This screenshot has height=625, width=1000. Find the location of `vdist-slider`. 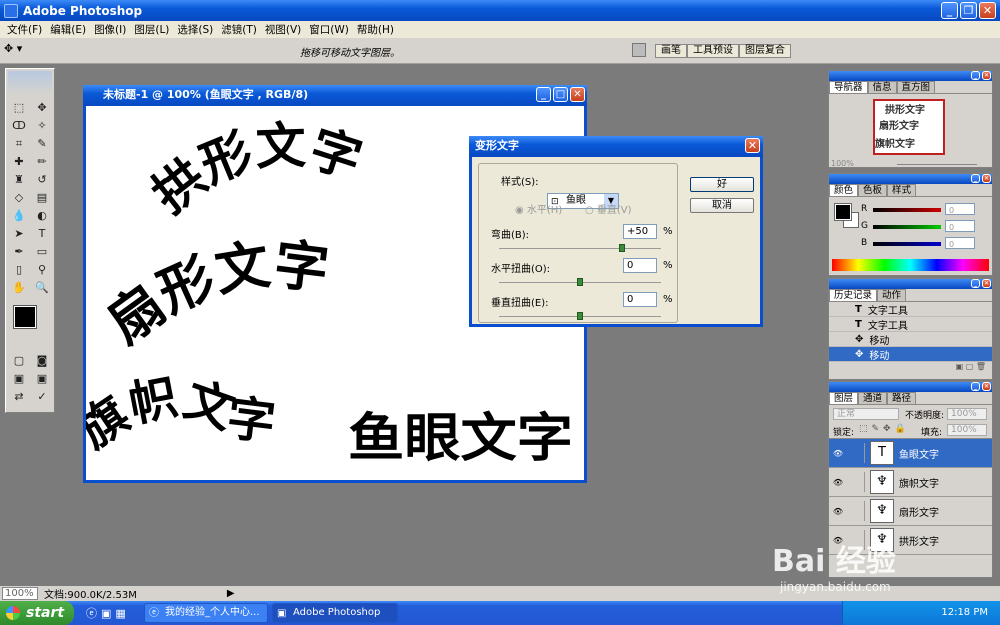

vdist-slider is located at coordinates (580, 316).